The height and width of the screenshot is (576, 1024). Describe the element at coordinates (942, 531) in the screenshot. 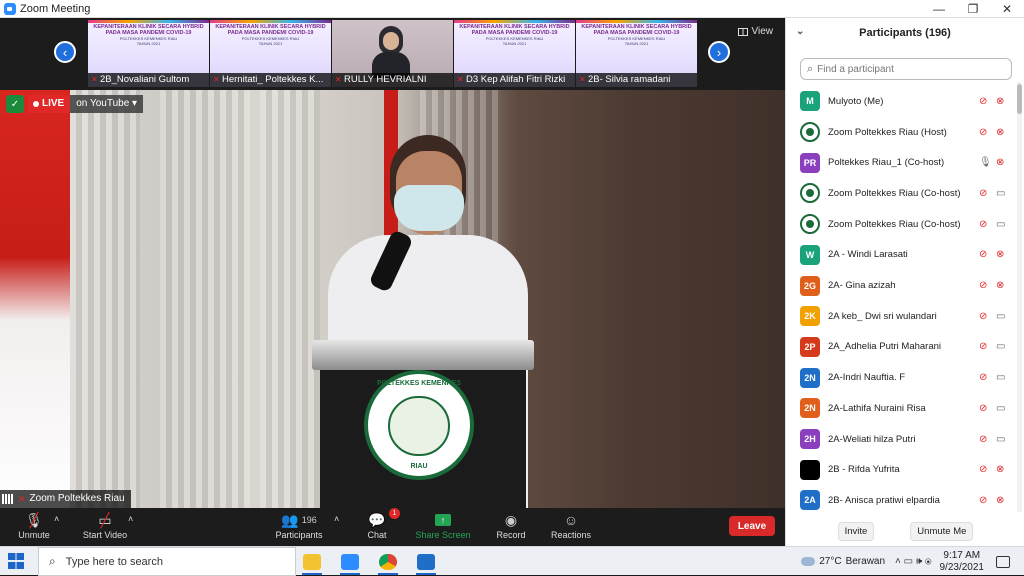

I see `unmute-me-button: Unmute Me` at that location.